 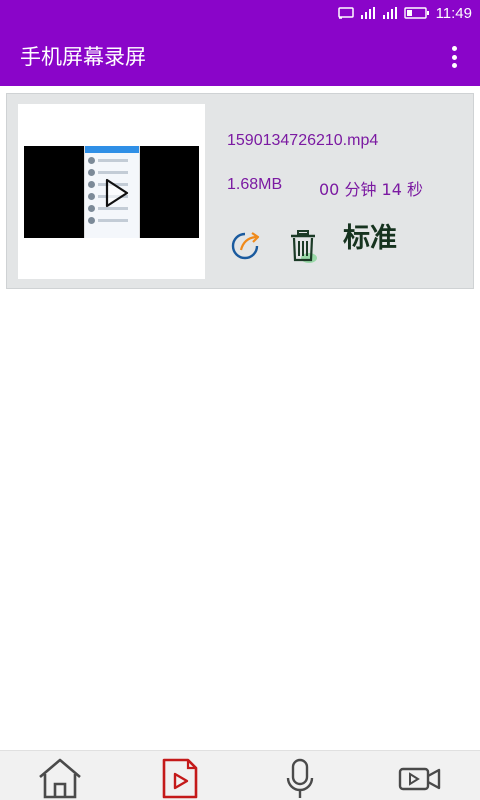 I want to click on nav-item-home, so click(x=60, y=775).